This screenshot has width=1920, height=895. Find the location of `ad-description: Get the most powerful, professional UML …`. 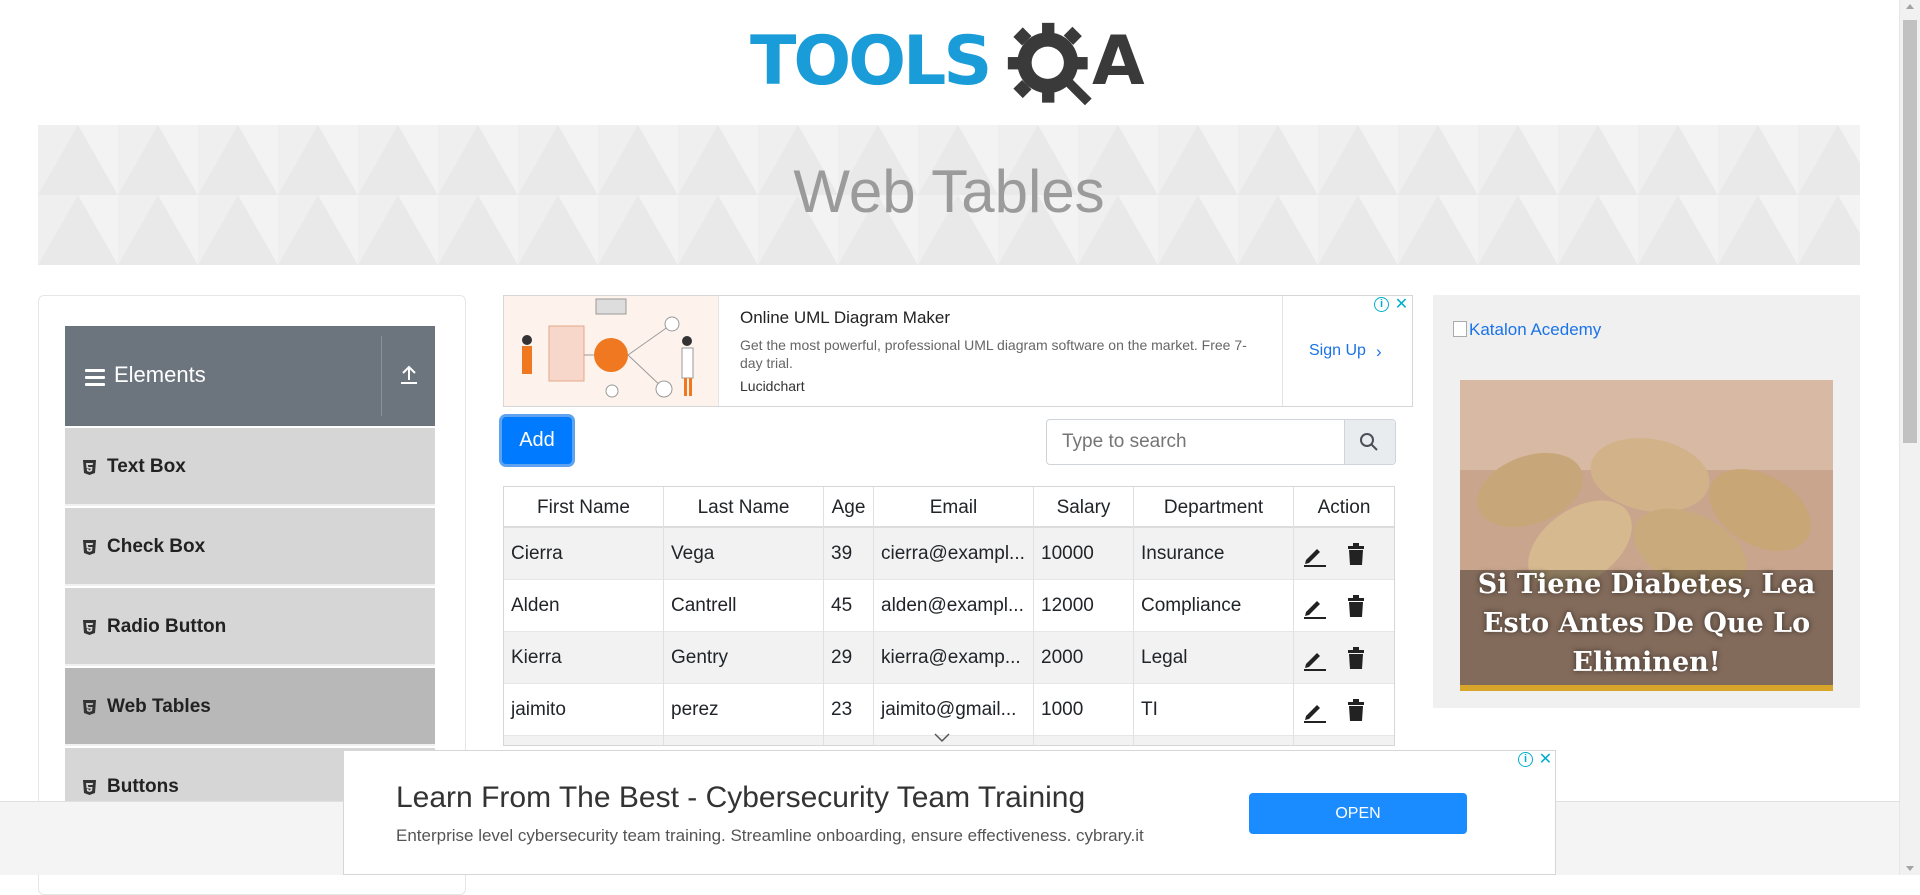

ad-description: Get the most powerful, professional UML … is located at coordinates (993, 354).